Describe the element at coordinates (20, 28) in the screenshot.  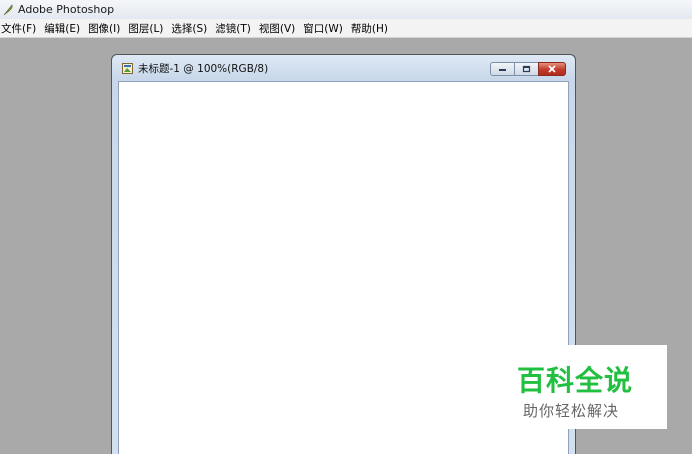
I see `menu-file: 文件(F)` at that location.